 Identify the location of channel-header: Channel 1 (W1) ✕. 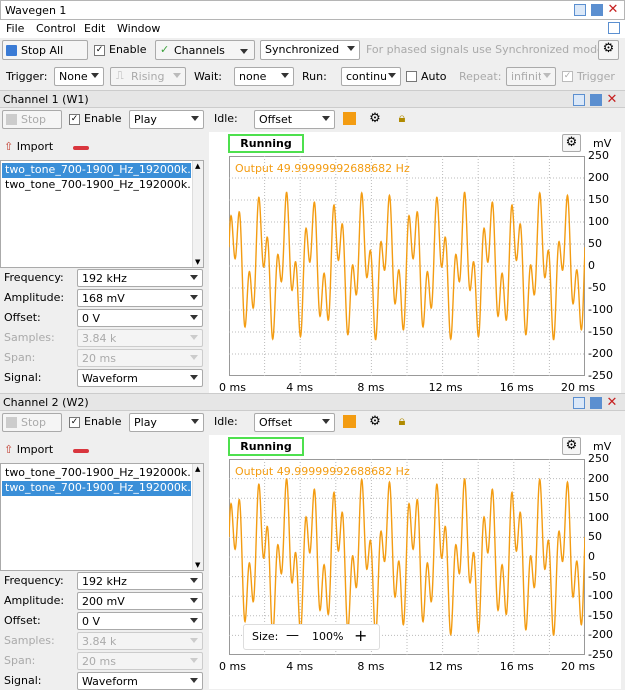
(312, 99).